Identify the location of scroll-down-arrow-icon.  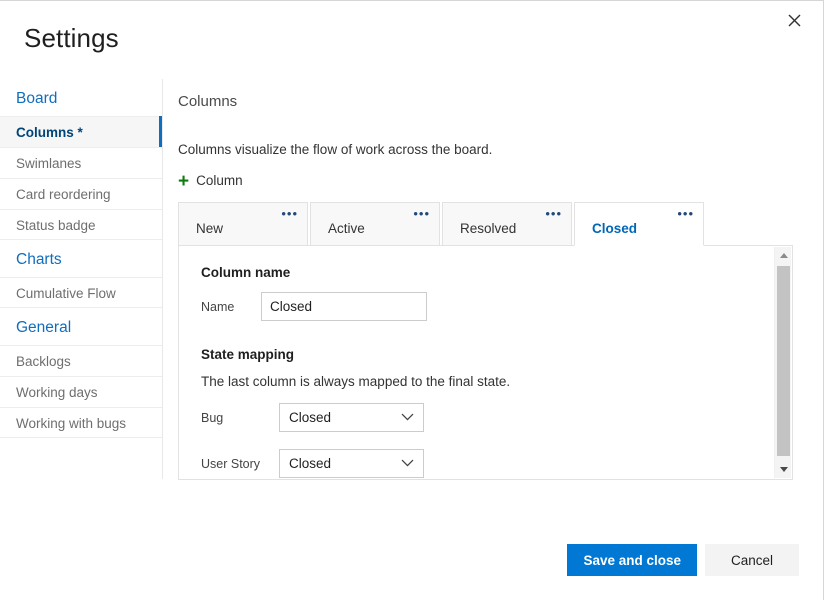
(783, 469).